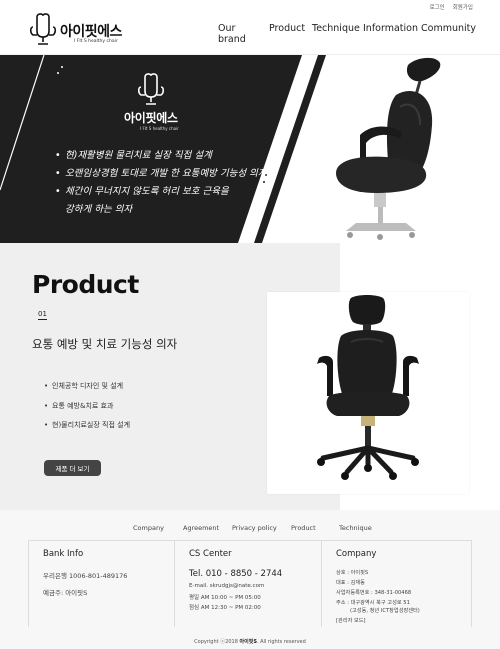 This screenshot has height=649, width=500. What do you see at coordinates (232, 34) in the screenshot?
I see `nav-our-brand: Our brand` at bounding box center [232, 34].